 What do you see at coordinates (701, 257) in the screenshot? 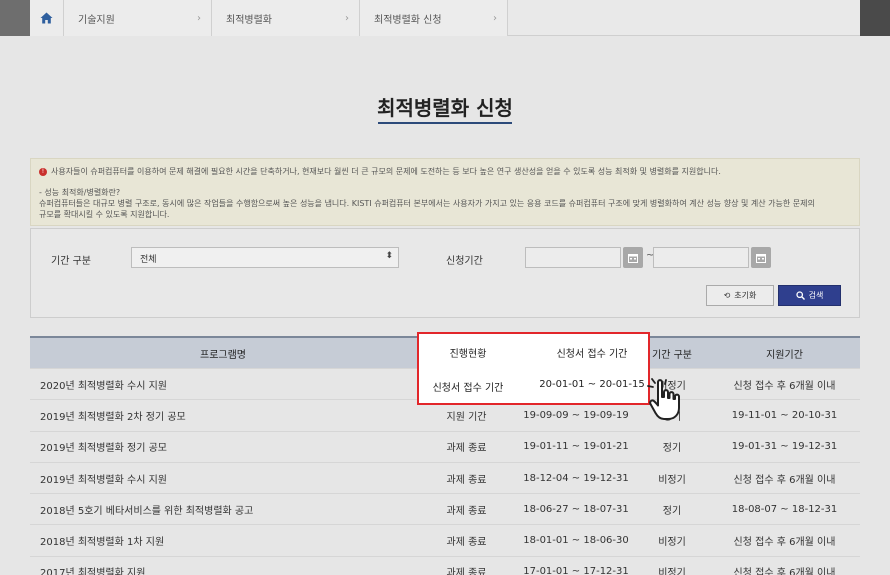
I see `end-date-input` at bounding box center [701, 257].